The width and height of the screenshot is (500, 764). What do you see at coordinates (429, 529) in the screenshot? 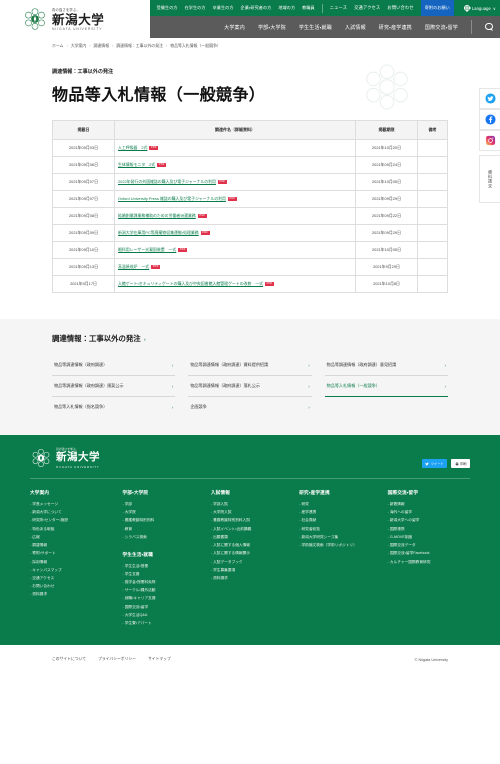
I see `footer-link: 国際連携` at bounding box center [429, 529].